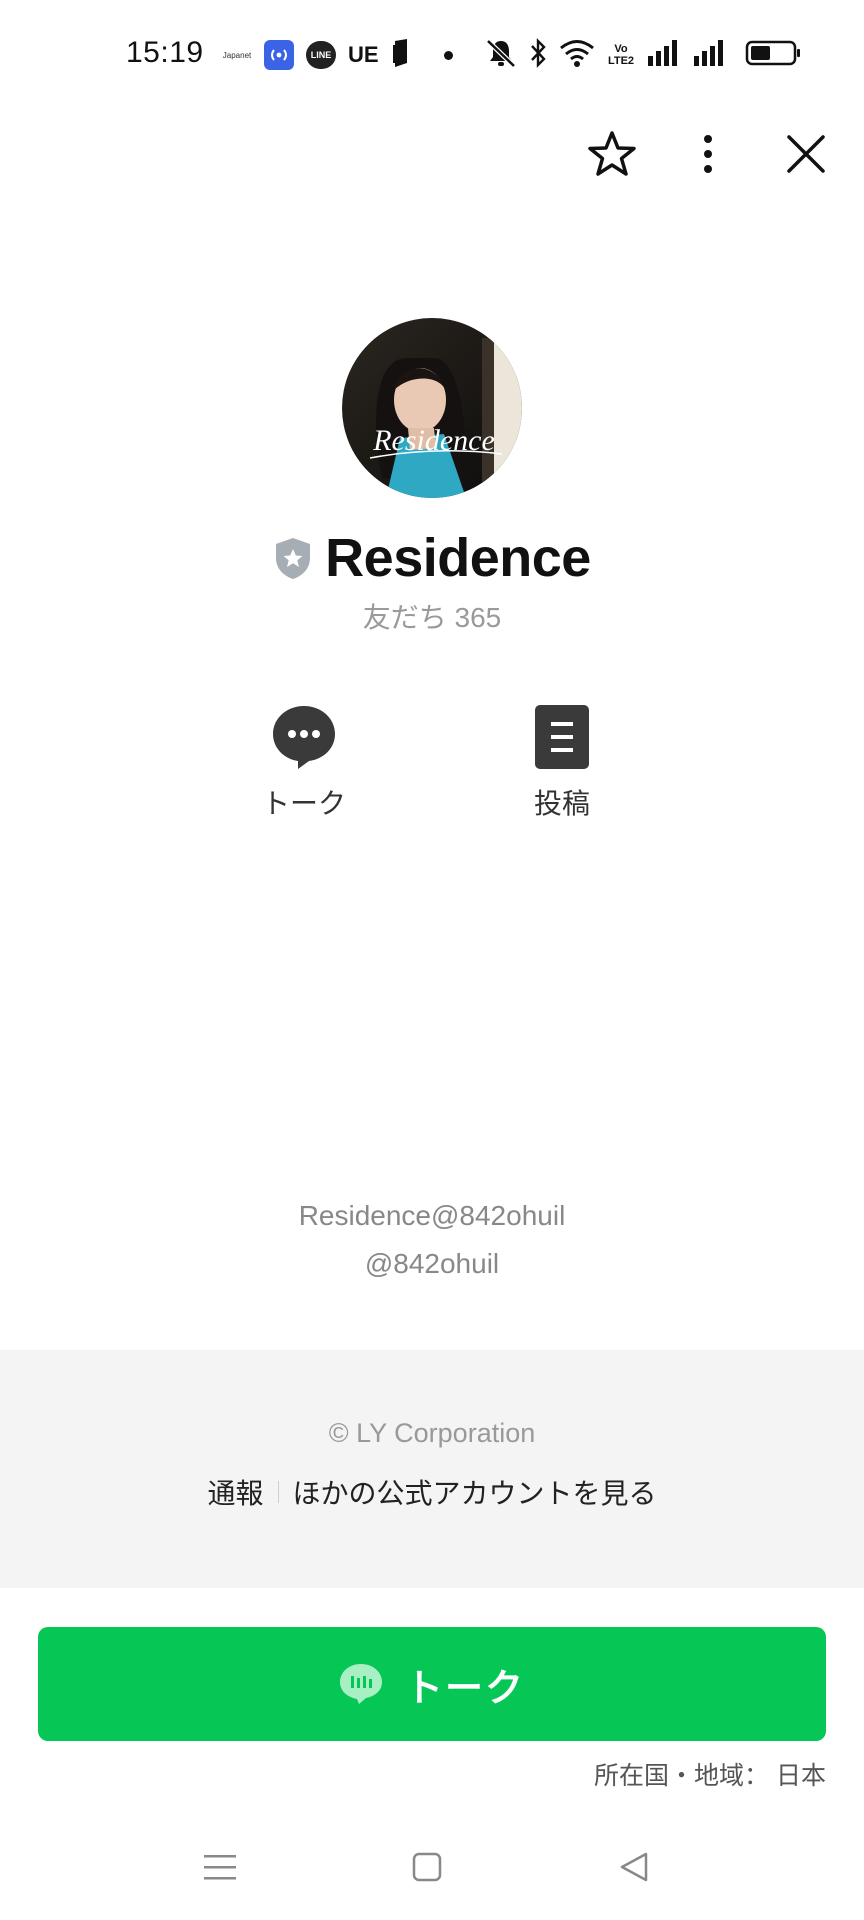  Describe the element at coordinates (458, 558) in the screenshot. I see `profile-name: Residence` at that location.